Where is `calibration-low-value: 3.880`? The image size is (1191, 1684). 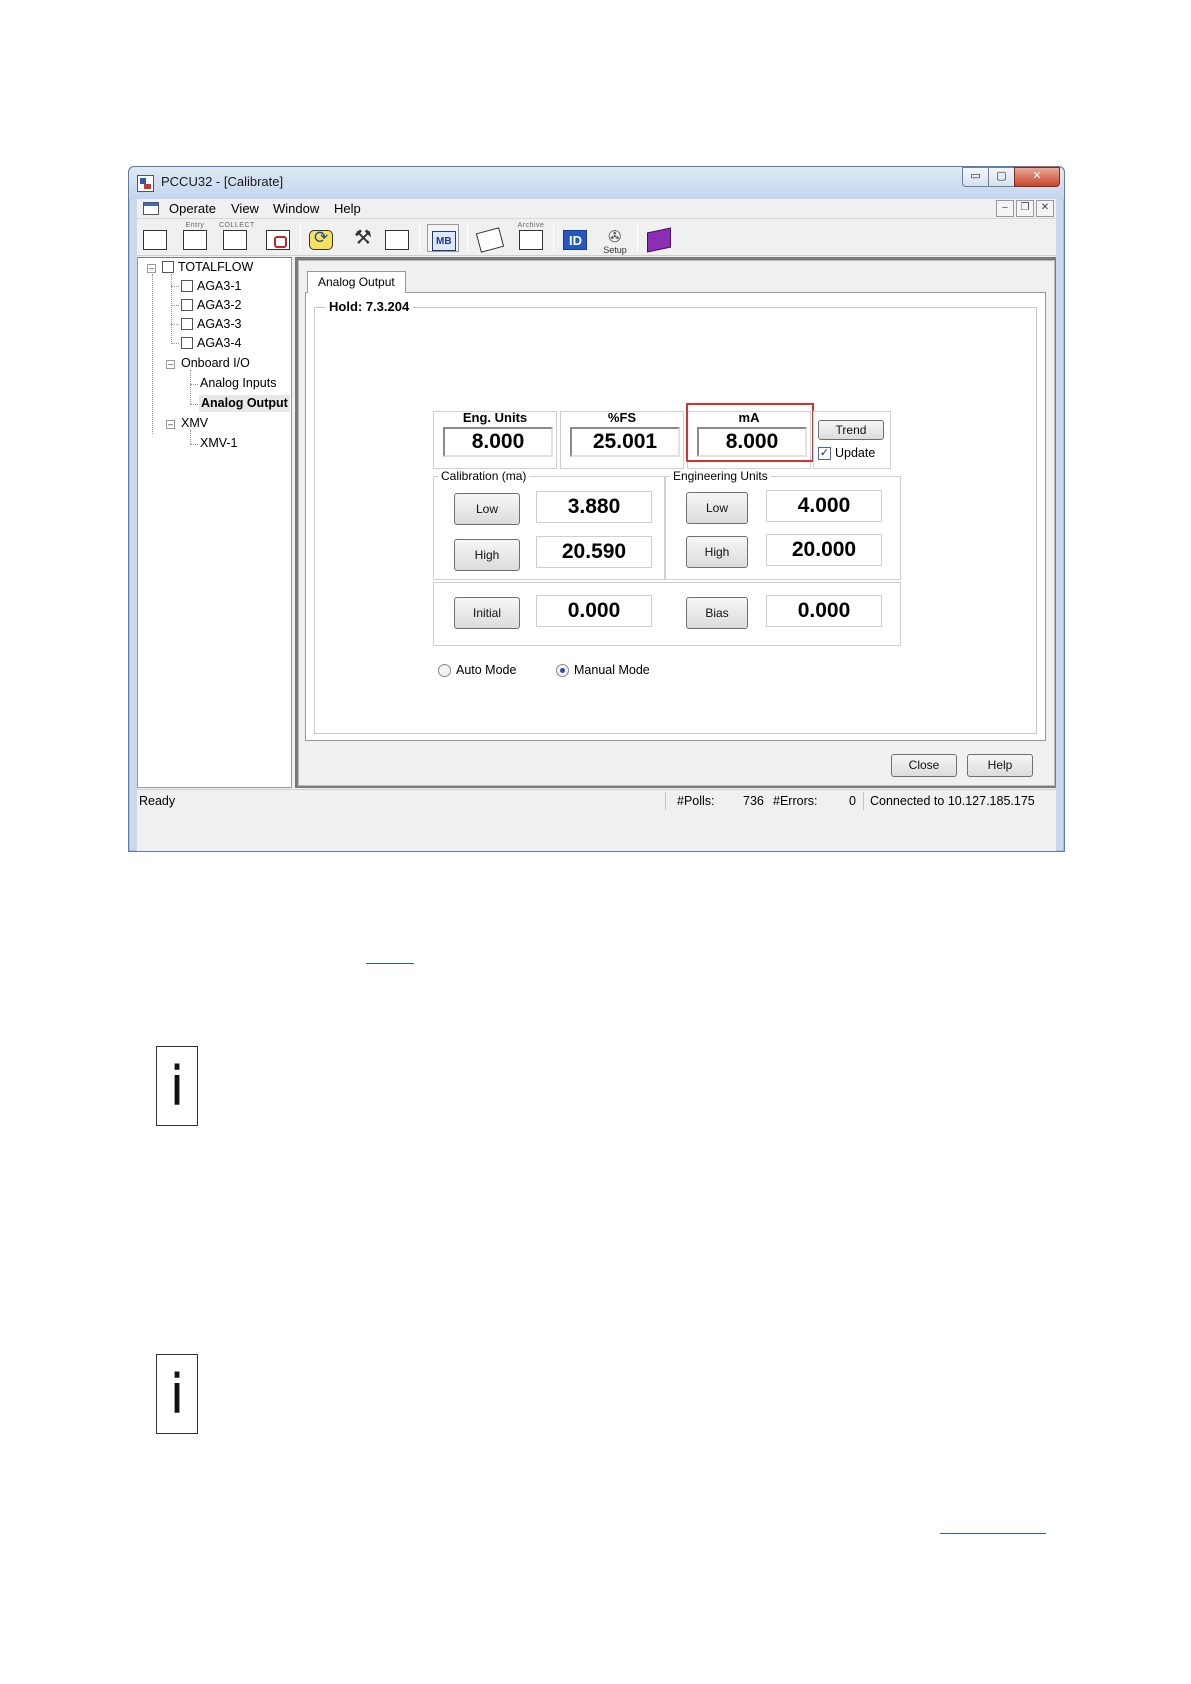
calibration-low-value: 3.880 is located at coordinates (594, 507).